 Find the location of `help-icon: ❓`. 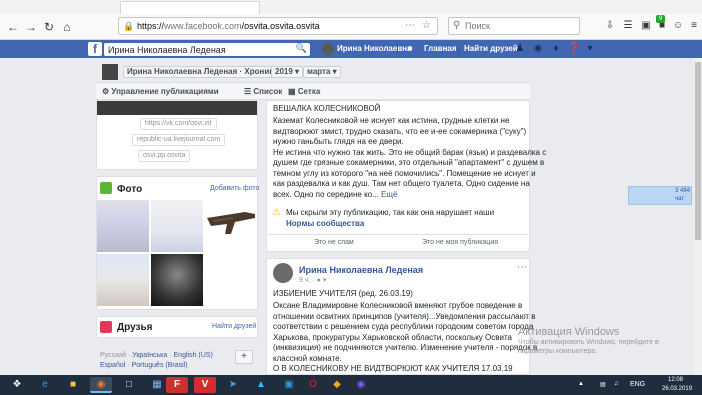

help-icon: ❓ is located at coordinates (574, 49).